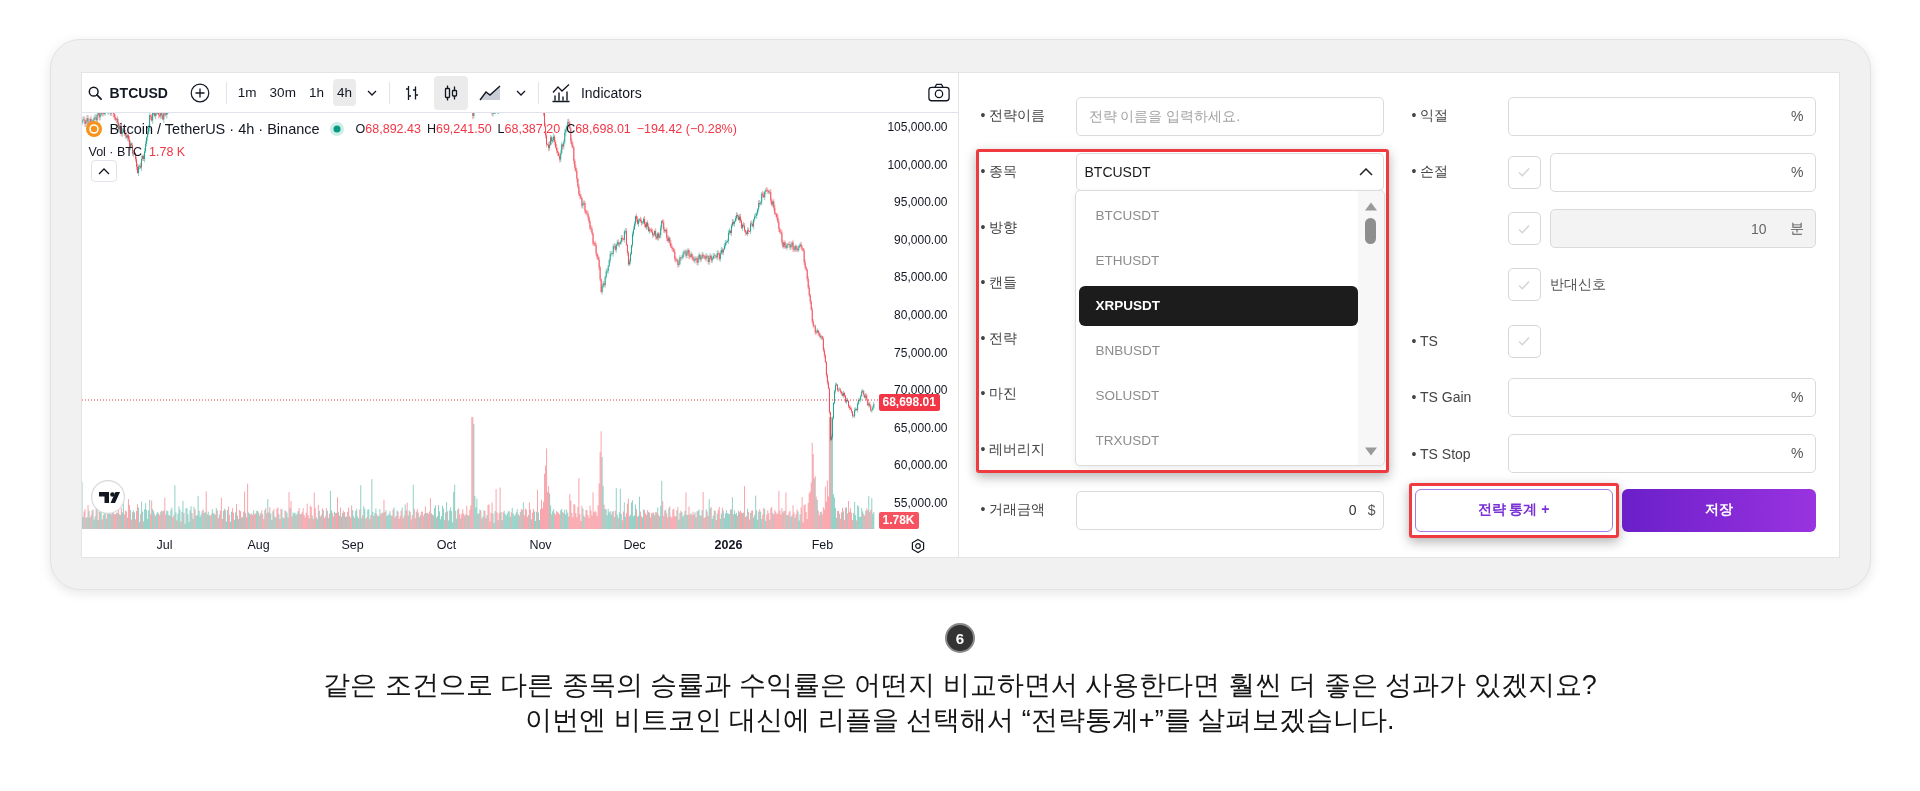 Image resolution: width=1920 pixels, height=791 pixels. Describe the element at coordinates (999, 338) in the screenshot. I see `field-label: • 전략` at that location.